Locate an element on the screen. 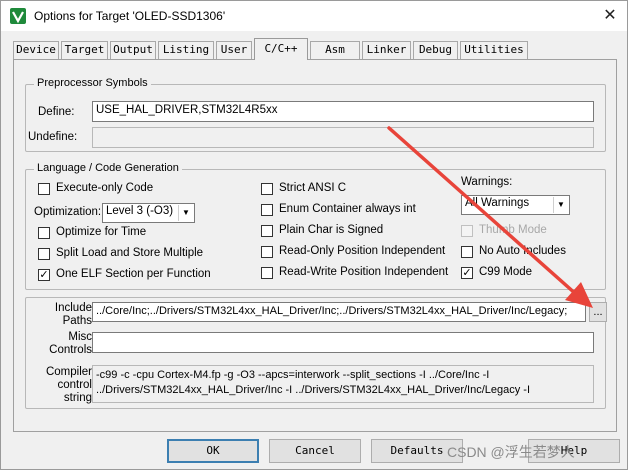 The width and height of the screenshot is (628, 470). tab-device: Device is located at coordinates (36, 50).